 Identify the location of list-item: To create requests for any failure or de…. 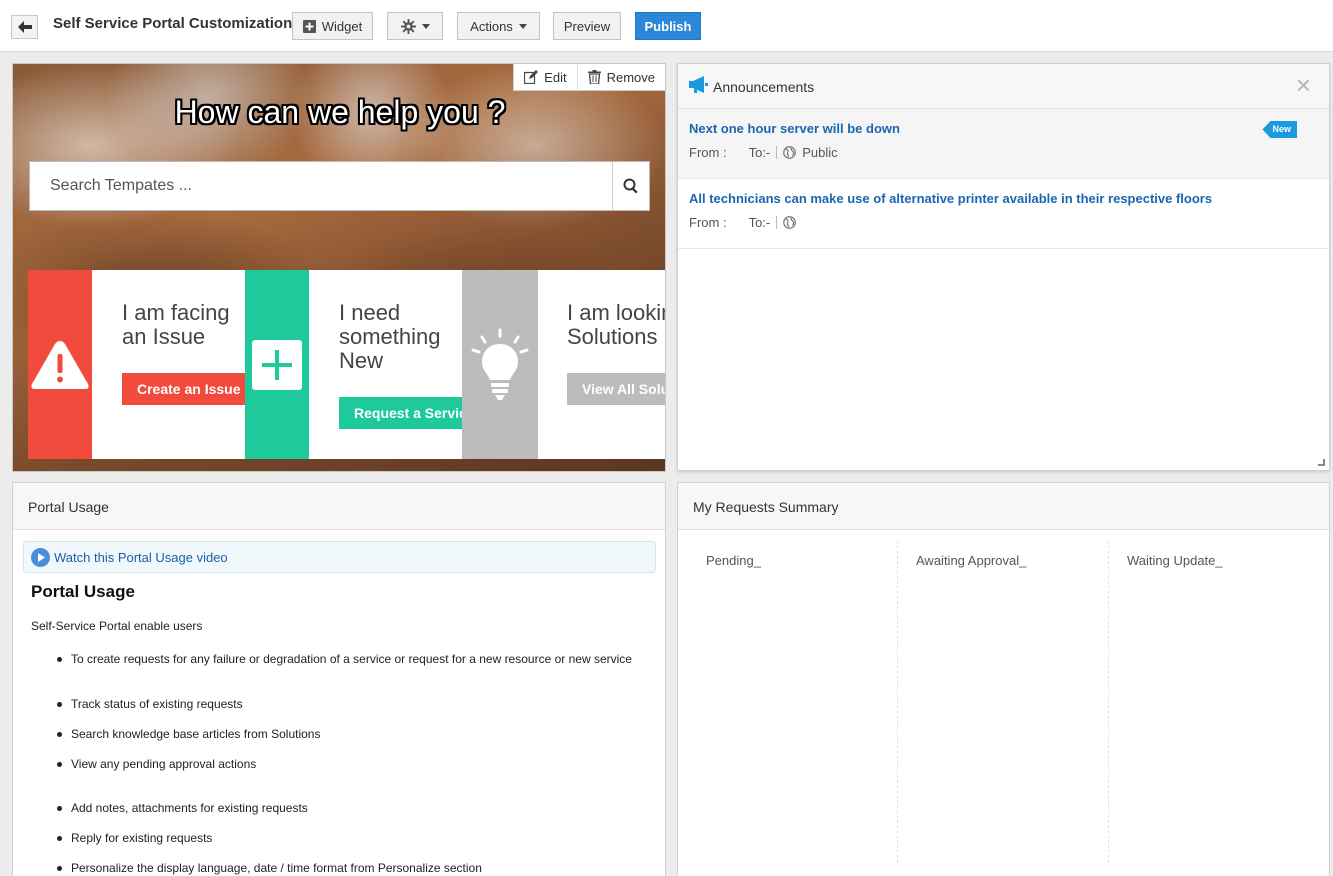
(356, 659).